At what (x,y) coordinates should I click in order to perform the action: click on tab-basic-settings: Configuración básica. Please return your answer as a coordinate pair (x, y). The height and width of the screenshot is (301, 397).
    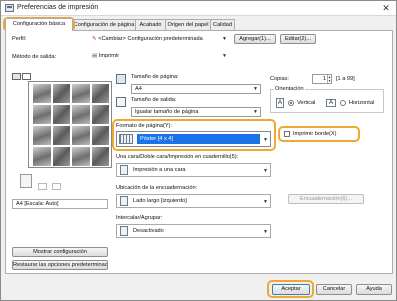
    Looking at the image, I should click on (39, 24).